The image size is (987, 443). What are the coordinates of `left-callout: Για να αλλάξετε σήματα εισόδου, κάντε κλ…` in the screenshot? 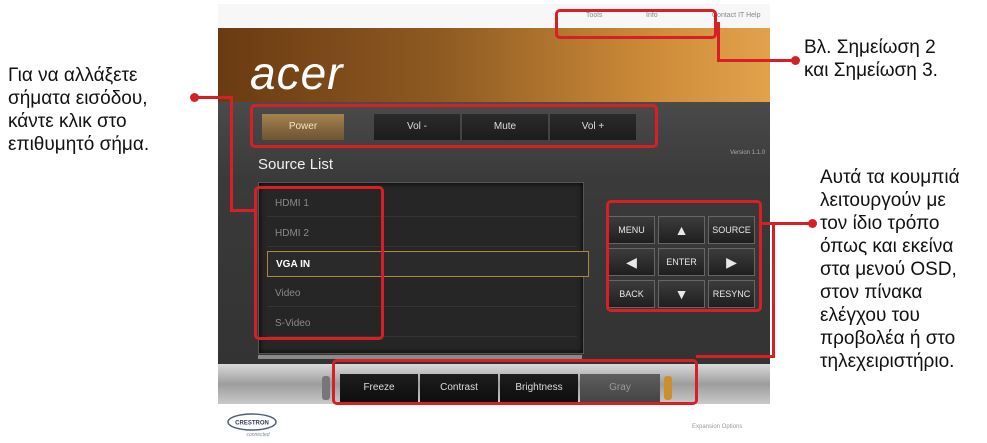 It's located at (78, 110).